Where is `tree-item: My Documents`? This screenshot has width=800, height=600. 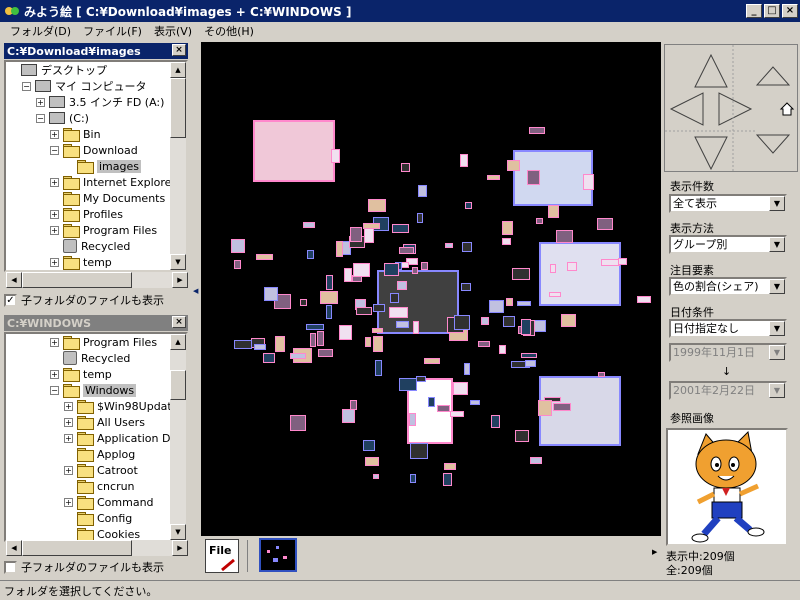 tree-item: My Documents is located at coordinates (107, 198).